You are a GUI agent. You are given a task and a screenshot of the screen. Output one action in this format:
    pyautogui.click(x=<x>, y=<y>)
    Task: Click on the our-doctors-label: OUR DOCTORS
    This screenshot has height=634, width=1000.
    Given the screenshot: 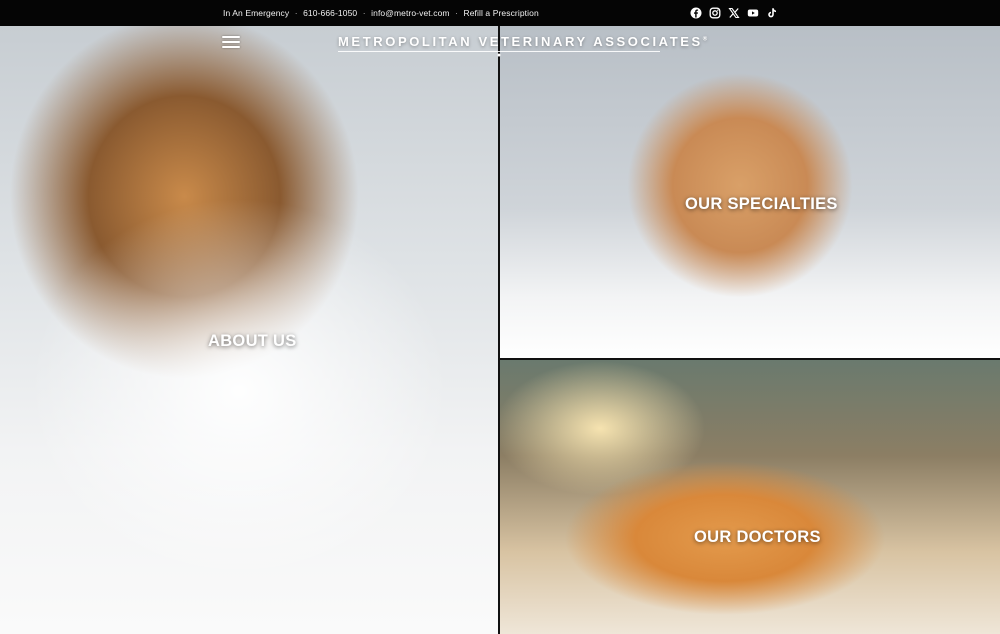 What is the action you would take?
    pyautogui.click(x=757, y=537)
    